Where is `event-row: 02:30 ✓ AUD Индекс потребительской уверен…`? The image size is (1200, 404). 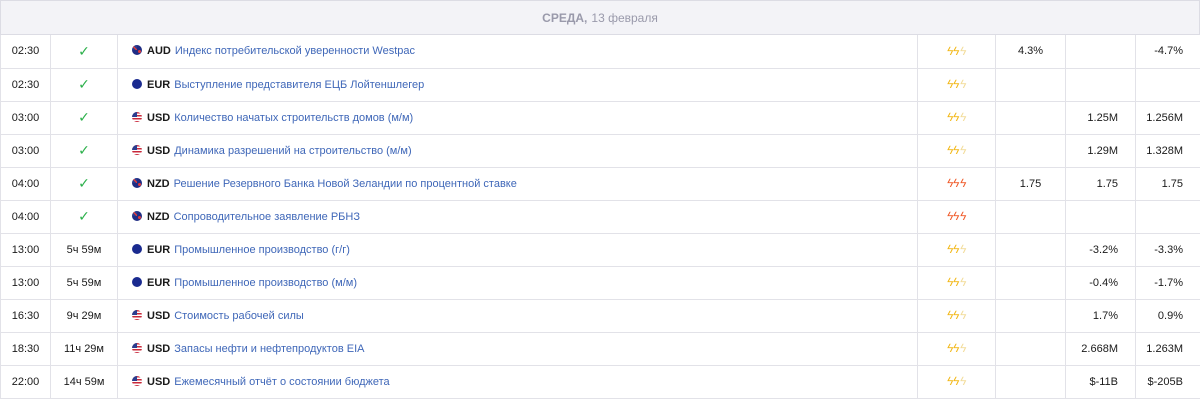 event-row: 02:30 ✓ AUD Индекс потребительской уверен… is located at coordinates (600, 52).